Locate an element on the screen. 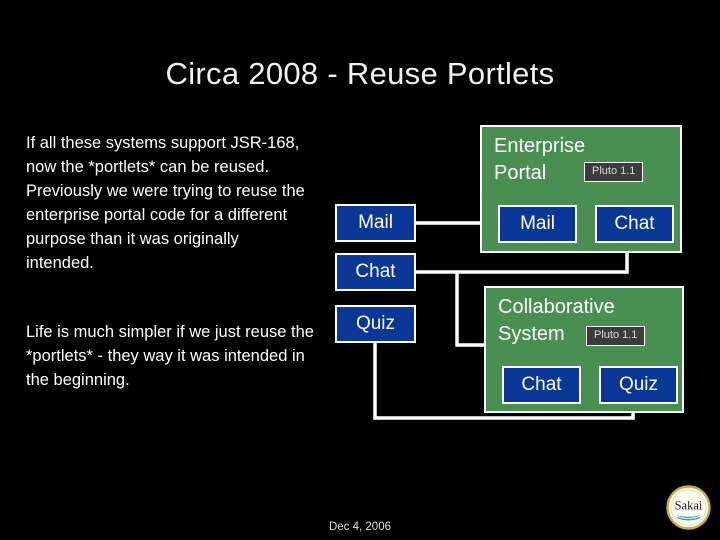 Image resolution: width=720 pixels, height=540 pixels. portlet-mail-standalone: Mail is located at coordinates (375, 223).